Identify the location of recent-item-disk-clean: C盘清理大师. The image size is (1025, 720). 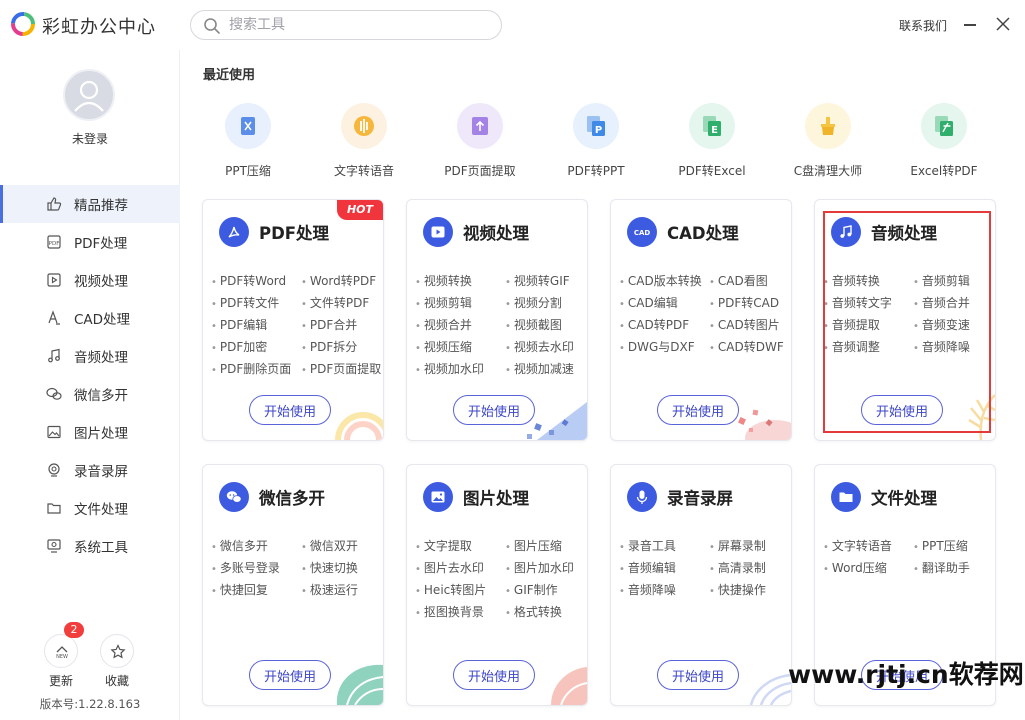
(828, 142).